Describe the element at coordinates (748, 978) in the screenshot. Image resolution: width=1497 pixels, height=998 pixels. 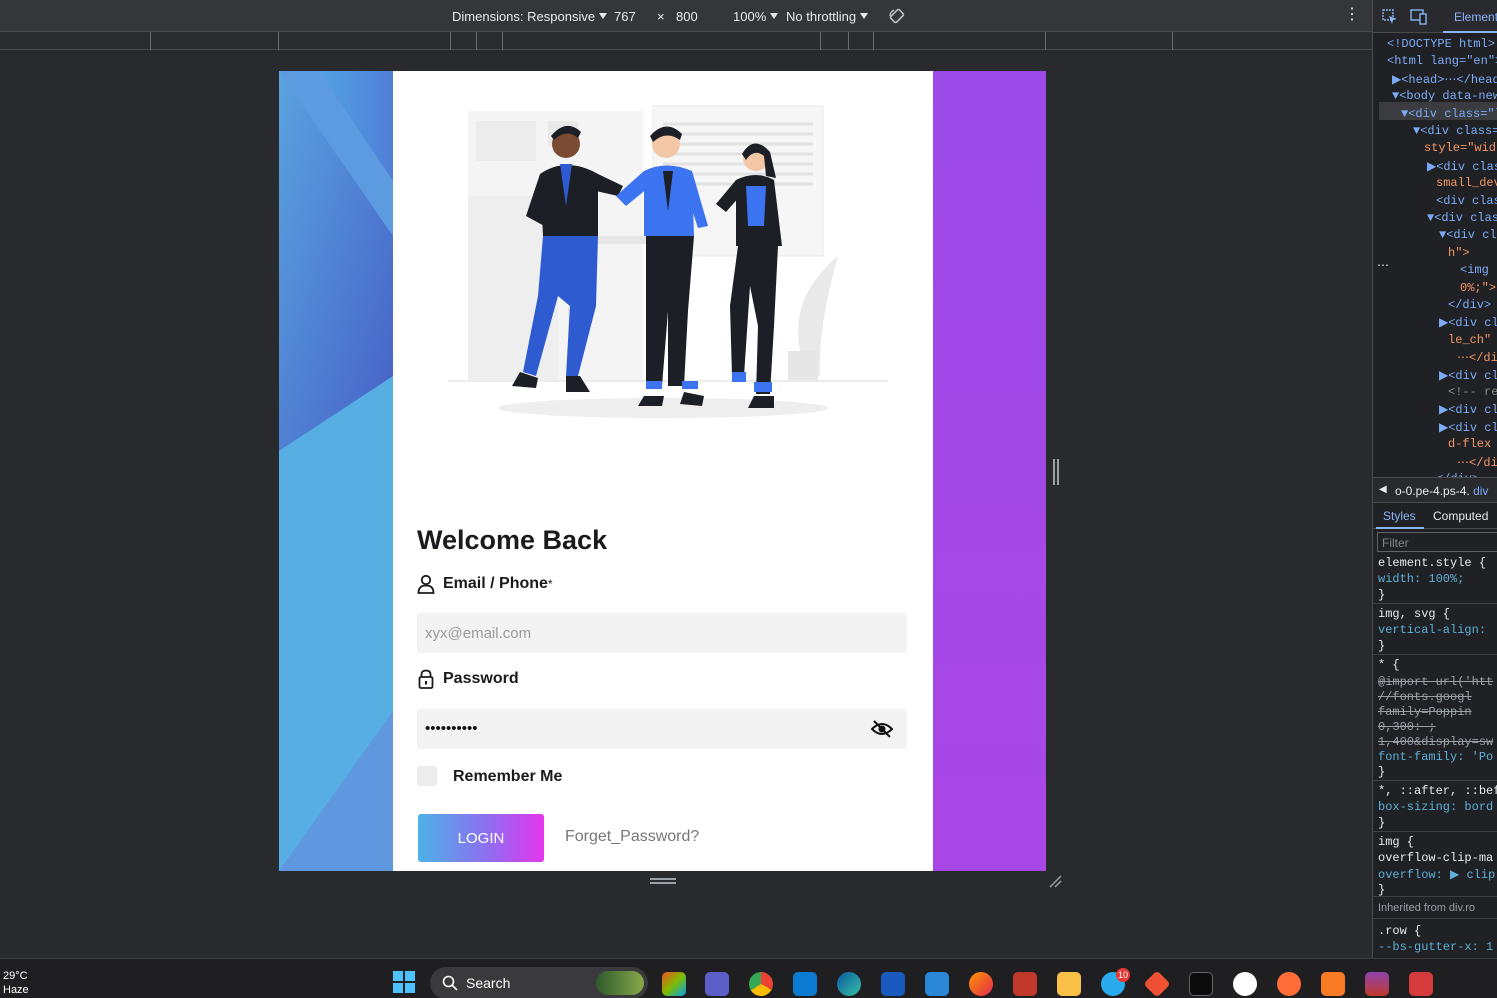
I see `taskbar: 29°C Haze Search 10` at that location.